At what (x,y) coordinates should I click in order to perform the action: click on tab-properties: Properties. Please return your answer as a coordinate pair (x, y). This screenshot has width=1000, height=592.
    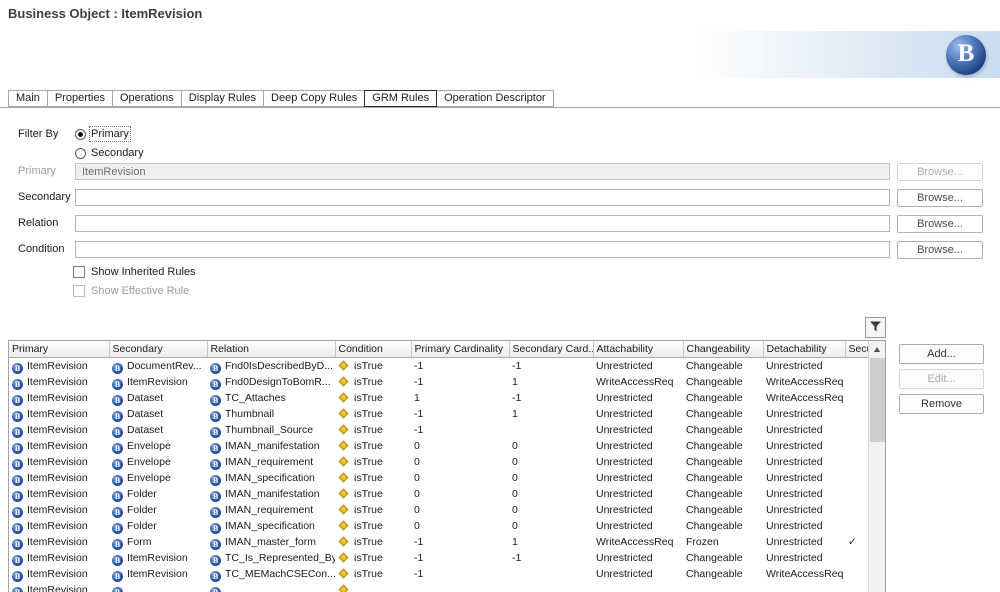
    Looking at the image, I should click on (79, 98).